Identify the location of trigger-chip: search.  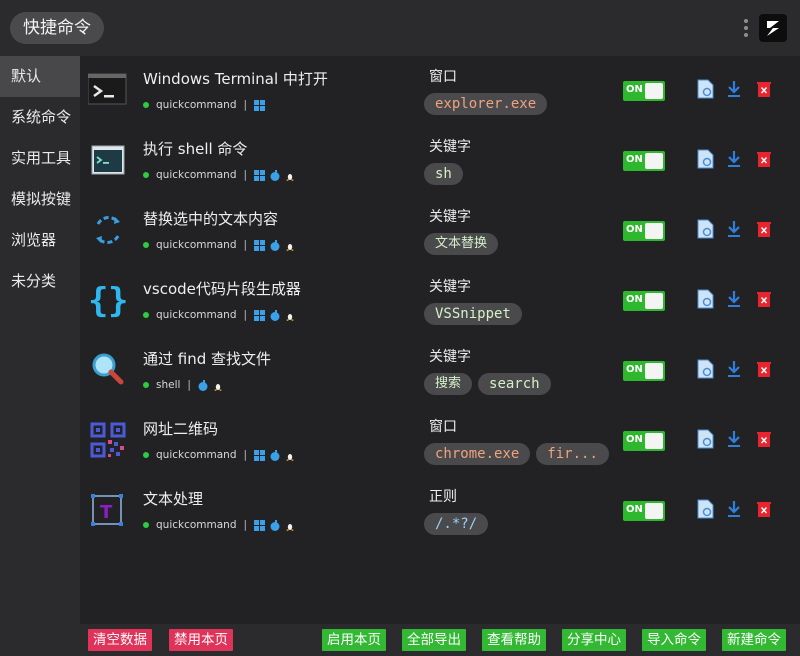
(514, 384).